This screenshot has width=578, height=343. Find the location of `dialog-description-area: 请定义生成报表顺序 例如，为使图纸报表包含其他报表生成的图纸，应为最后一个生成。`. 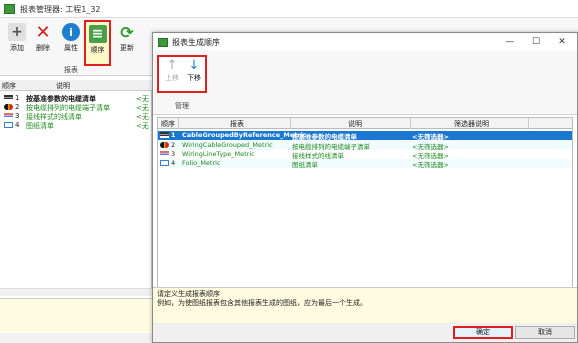

dialog-description-area: 请定义生成报表顺序 例如，为使图纸报表包含其他报表生成的图纸，应为最后一个生成。 is located at coordinates (365, 305).